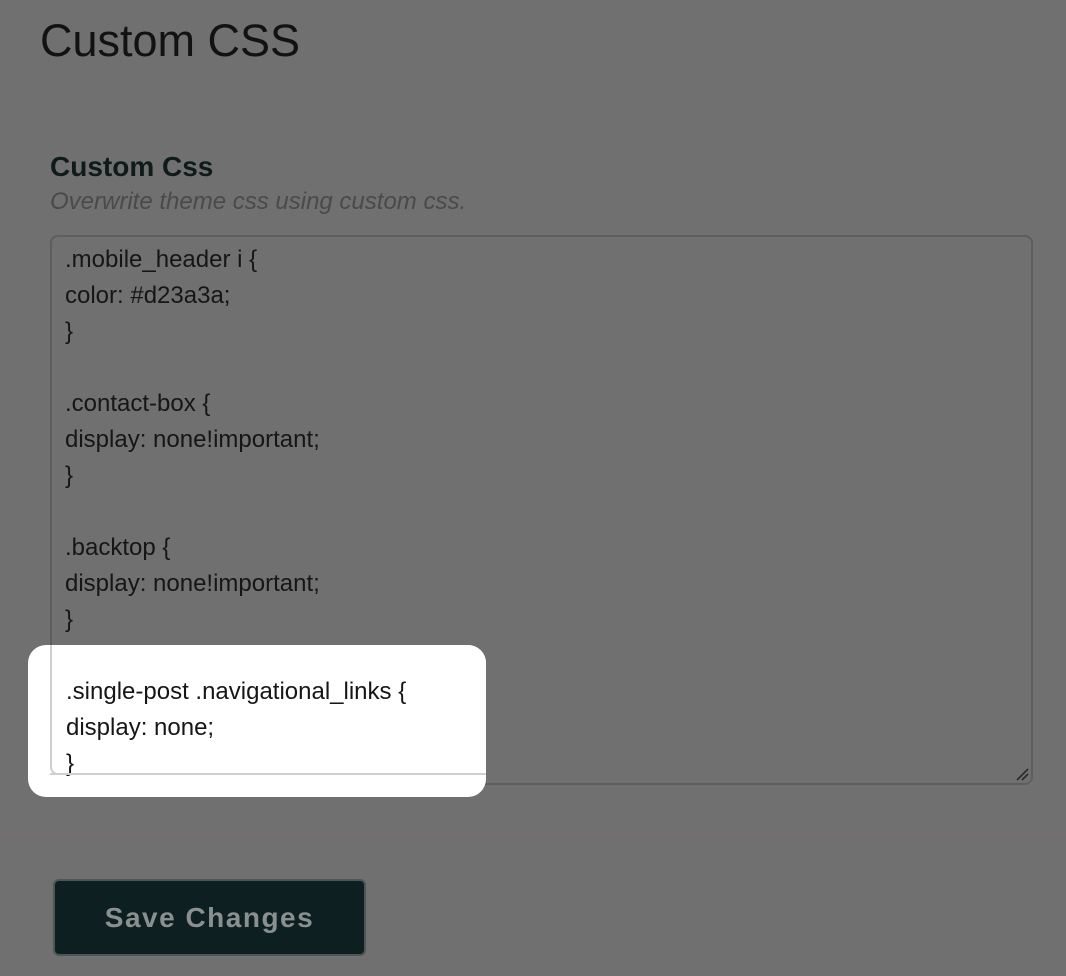  Describe the element at coordinates (1022, 774) in the screenshot. I see `resize-handle-icon` at that location.